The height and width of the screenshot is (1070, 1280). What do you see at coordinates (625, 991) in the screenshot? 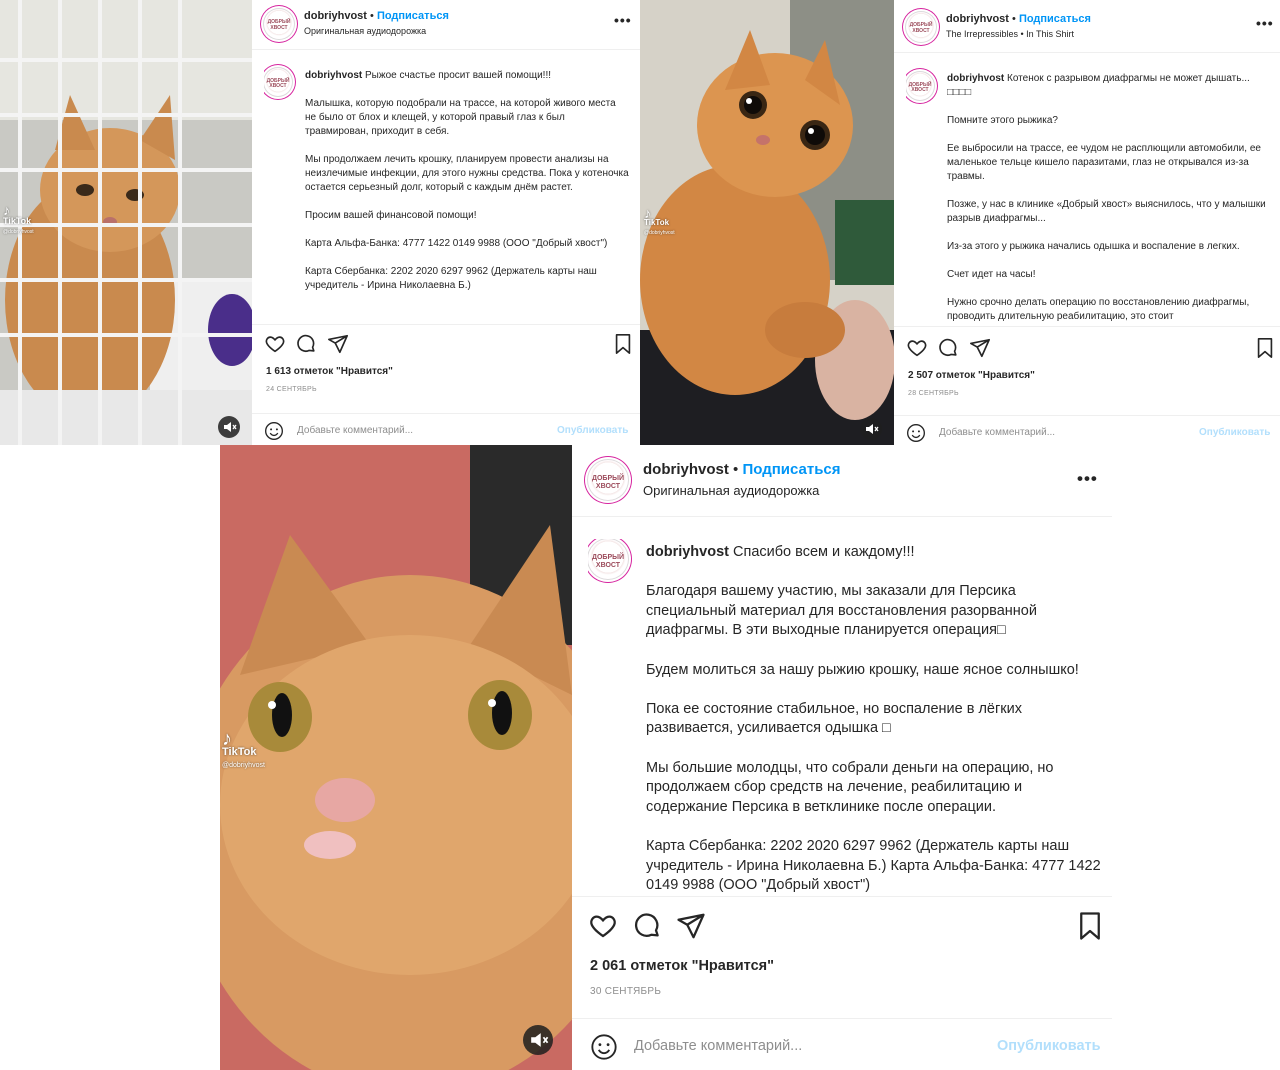
I see `post-3-date: 30 сентябрь` at bounding box center [625, 991].